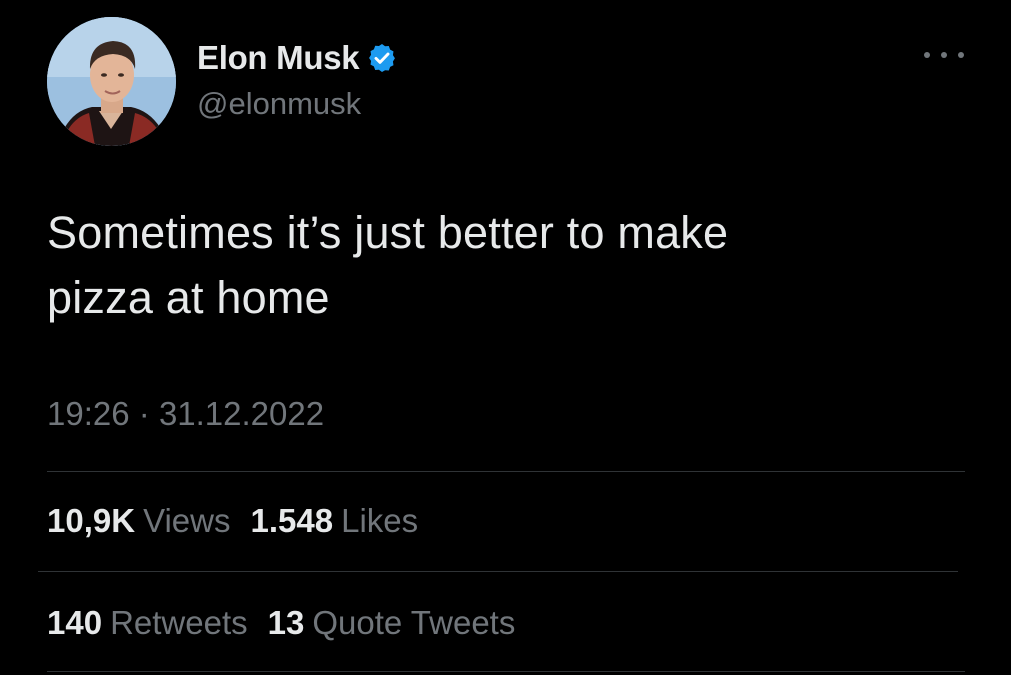  What do you see at coordinates (286, 622) in the screenshot?
I see `quote-tweets-count: 13` at bounding box center [286, 622].